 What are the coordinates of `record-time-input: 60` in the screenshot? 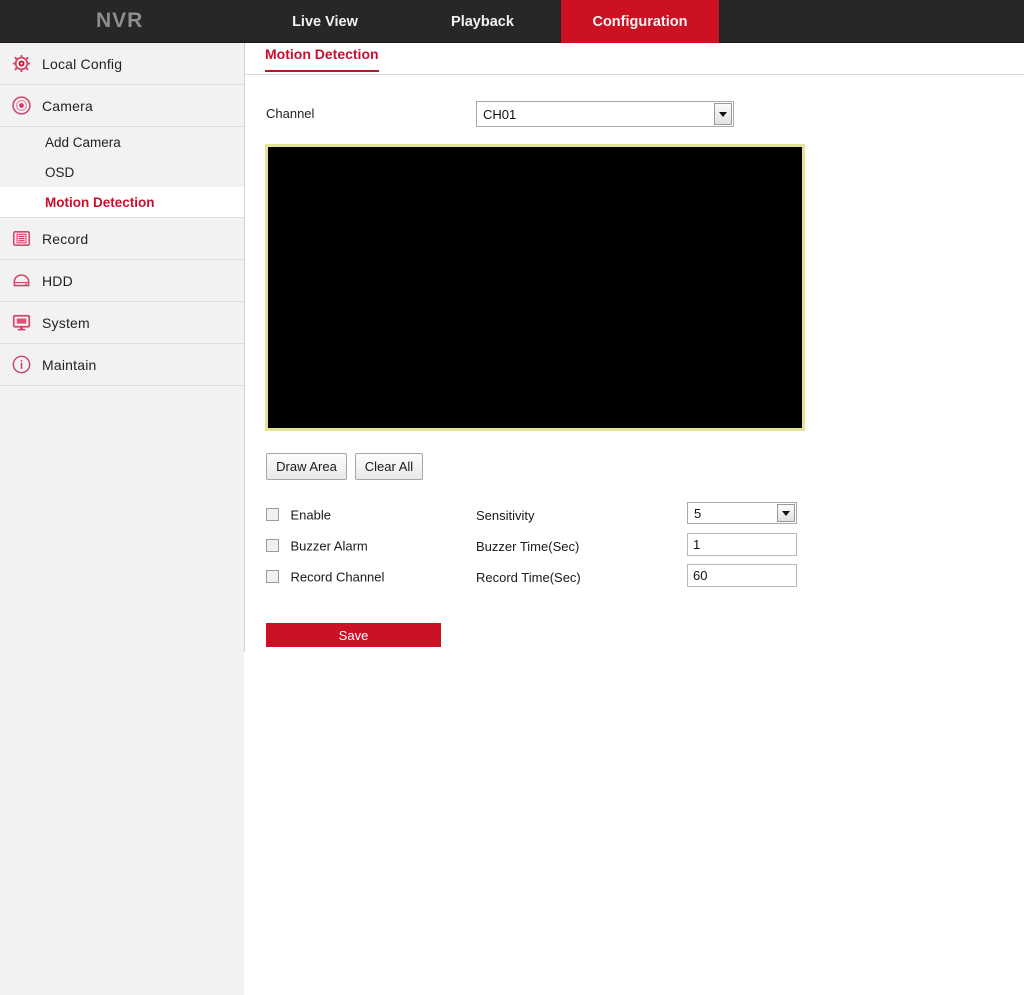 It's located at (742, 575).